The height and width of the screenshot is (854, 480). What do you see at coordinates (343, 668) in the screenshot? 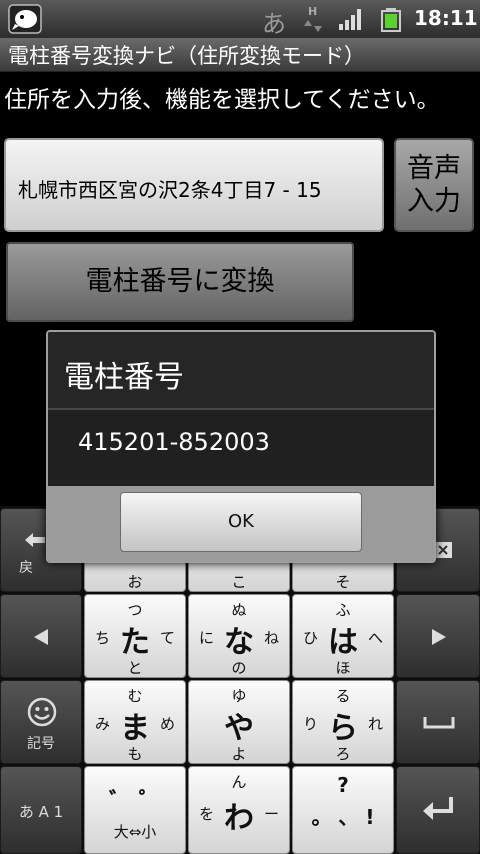
I see `key-ha-bottom: ほ` at bounding box center [343, 668].